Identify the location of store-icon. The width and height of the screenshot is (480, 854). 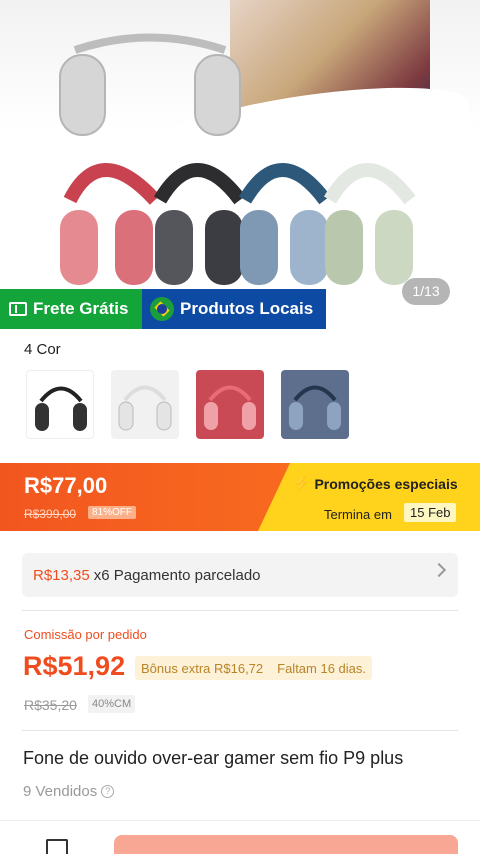
(57, 846).